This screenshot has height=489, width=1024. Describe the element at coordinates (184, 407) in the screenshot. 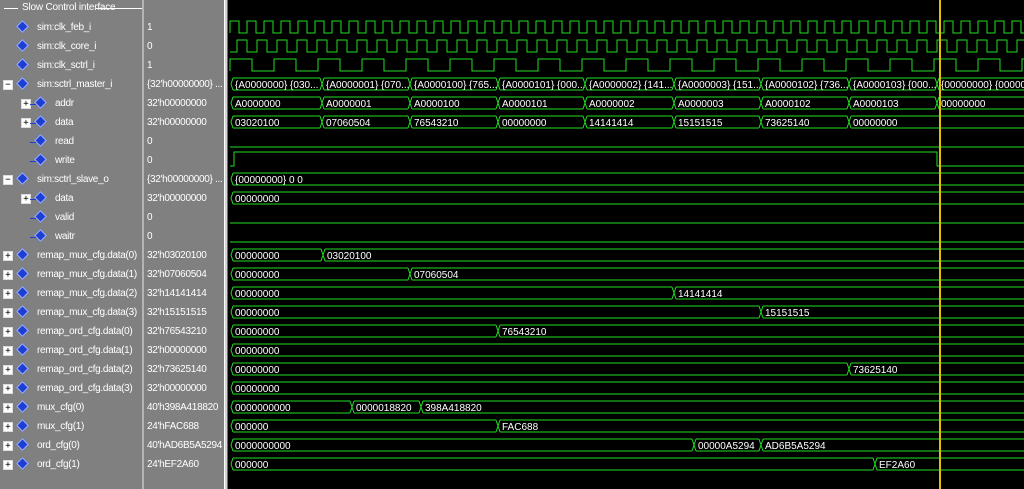

I see `signal-value-cell: 40'h398A418820` at that location.